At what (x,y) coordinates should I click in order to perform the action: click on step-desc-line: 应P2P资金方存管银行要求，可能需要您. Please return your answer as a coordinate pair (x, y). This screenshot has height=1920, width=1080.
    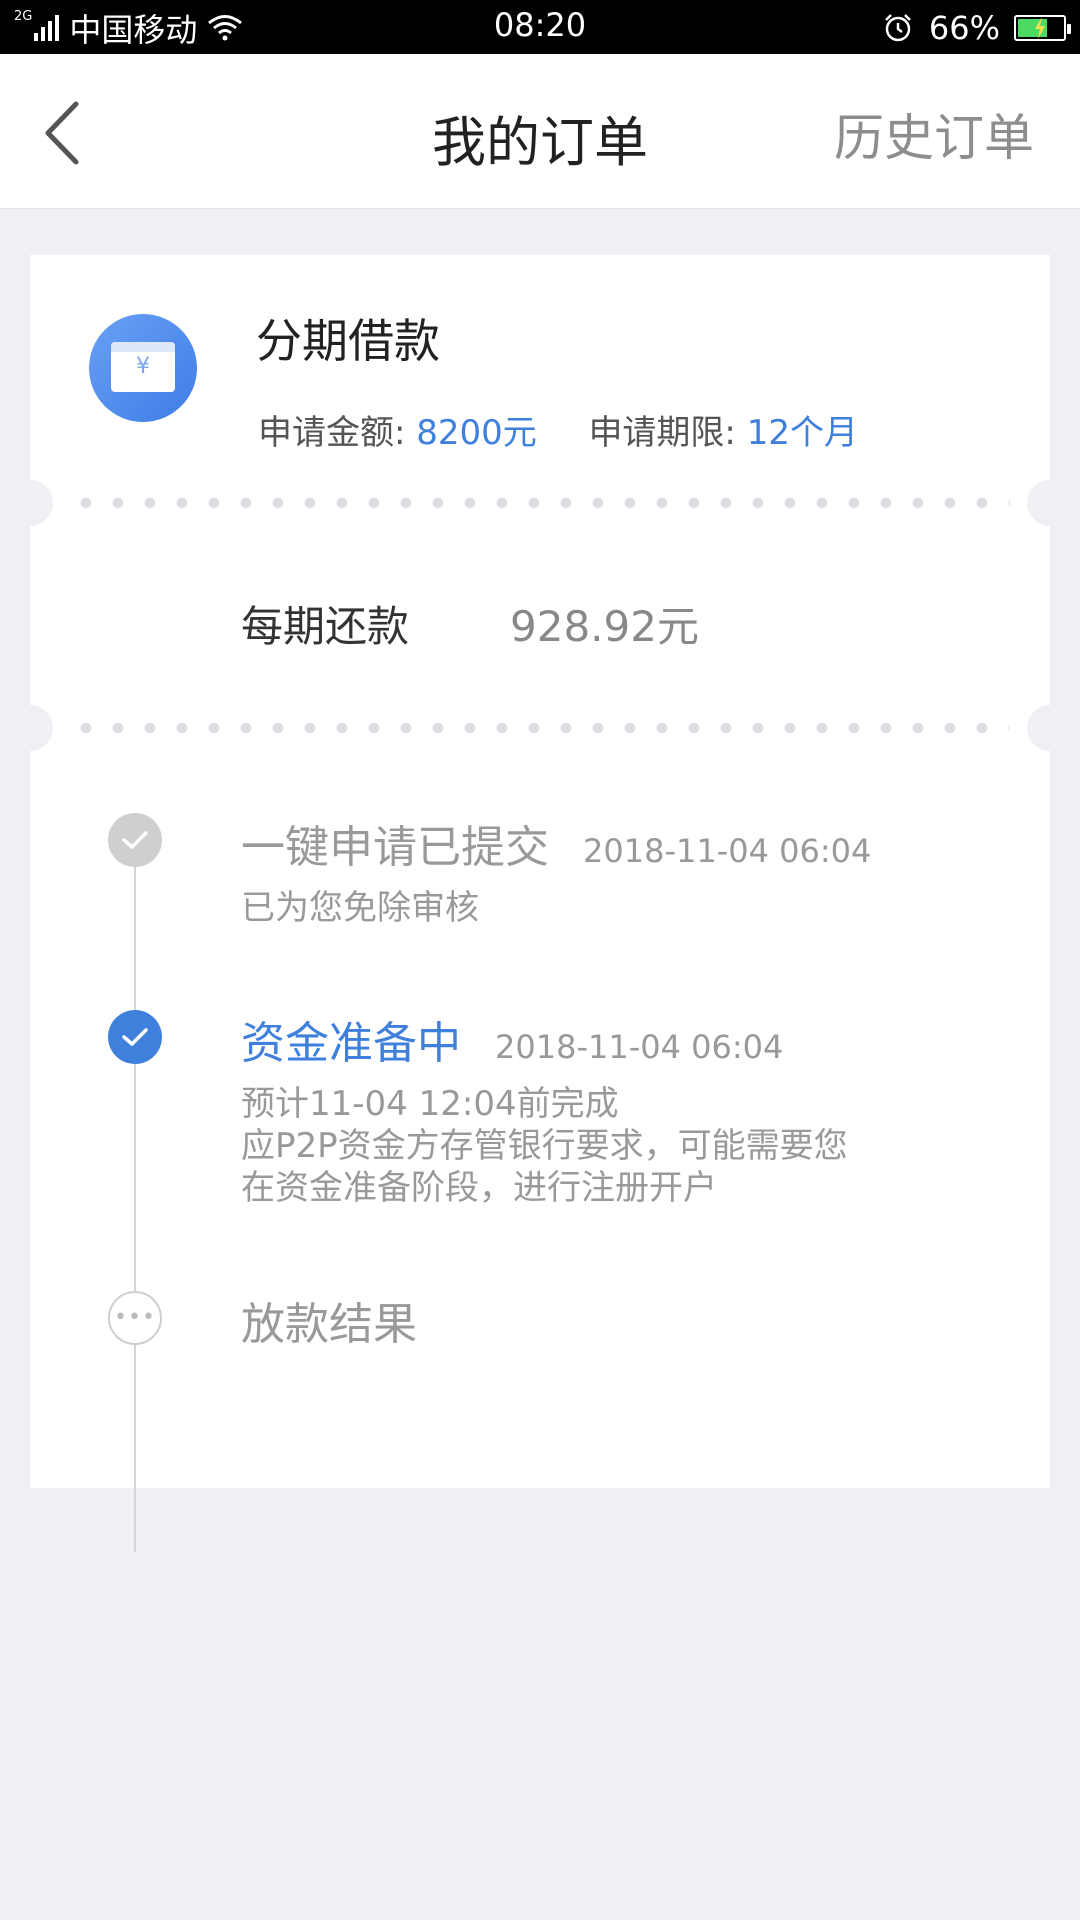
    Looking at the image, I should click on (544, 1146).